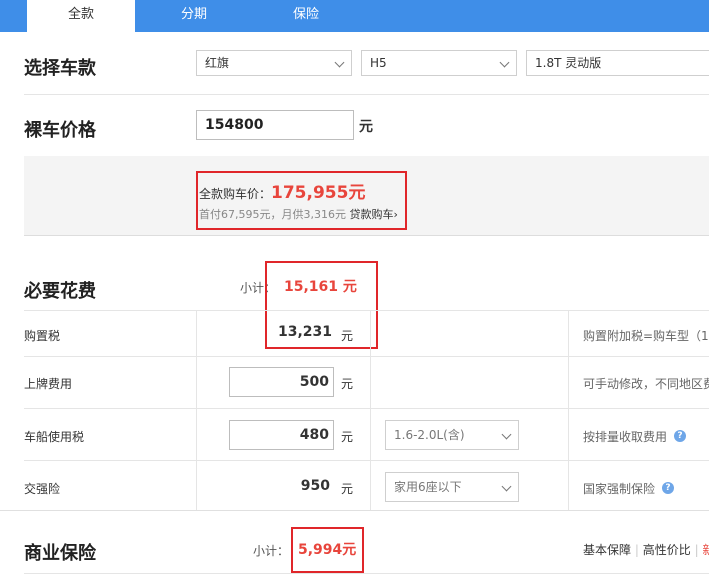 Image resolution: width=709 pixels, height=581 pixels. Describe the element at coordinates (42, 489) in the screenshot. I see `compulsory-insurance-label: 交强险` at that location.